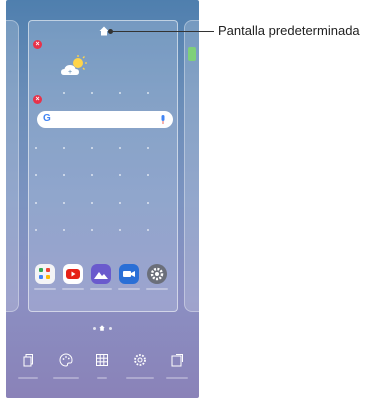 The height and width of the screenshot is (398, 371). I want to click on next-screen-app-icon, so click(192, 54).